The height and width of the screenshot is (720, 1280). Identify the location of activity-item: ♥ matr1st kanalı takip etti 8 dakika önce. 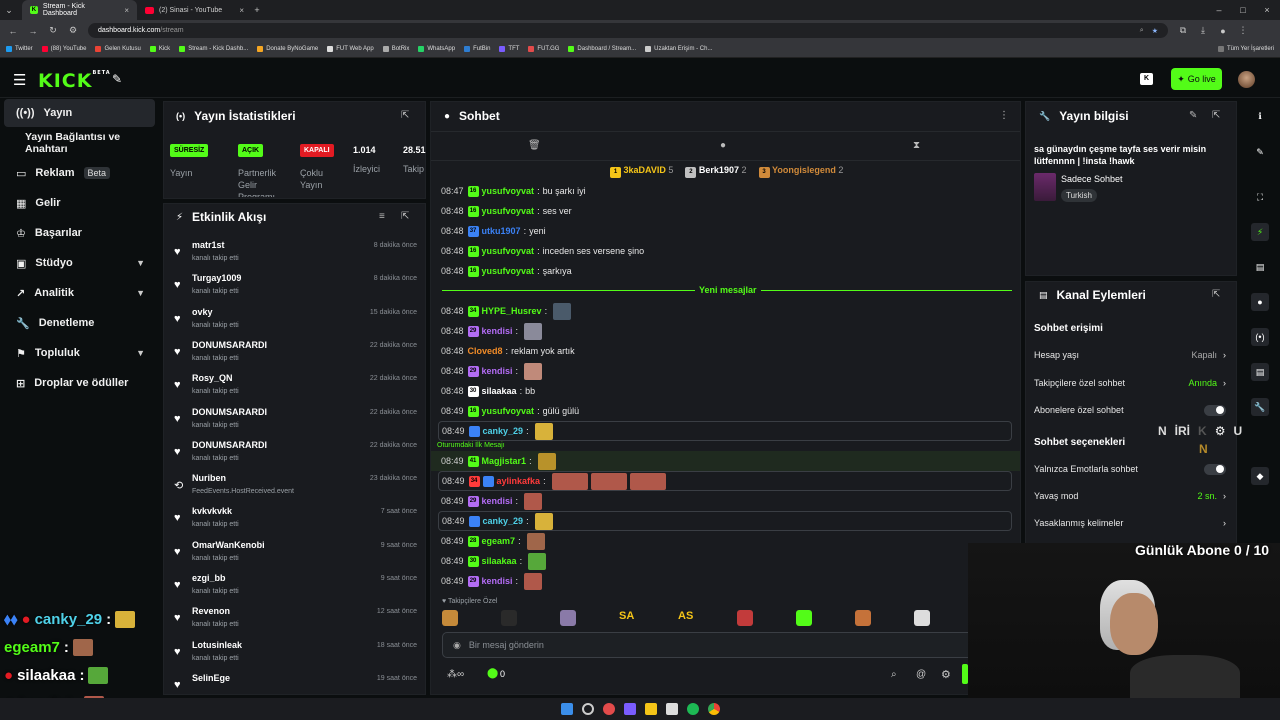
(295, 253).